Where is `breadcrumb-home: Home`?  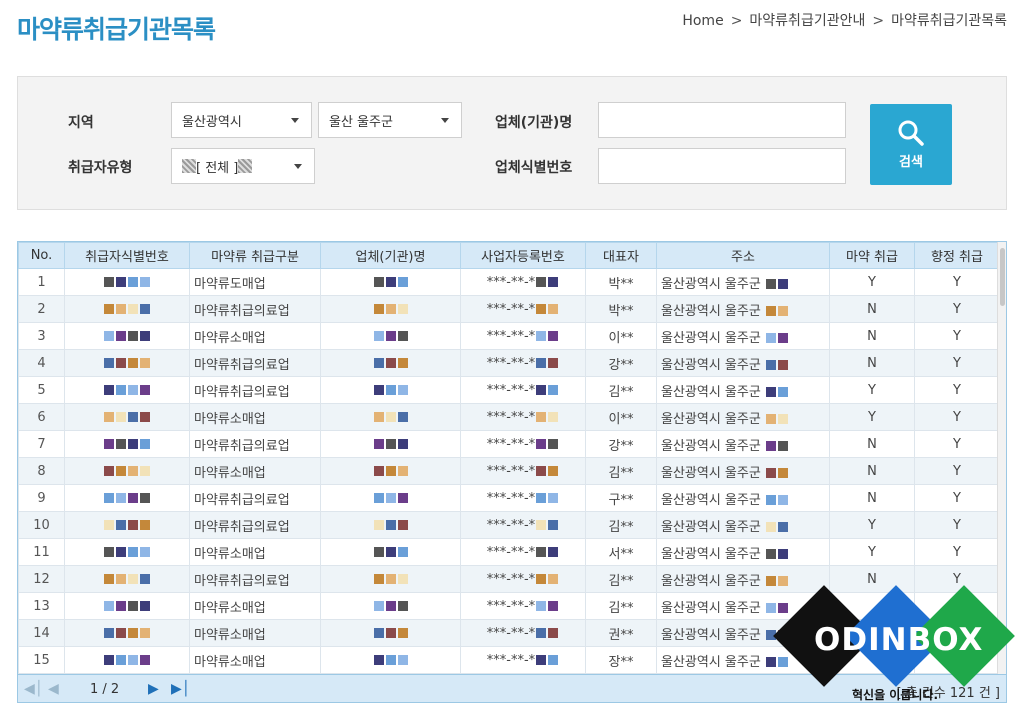
breadcrumb-home: Home is located at coordinates (702, 21).